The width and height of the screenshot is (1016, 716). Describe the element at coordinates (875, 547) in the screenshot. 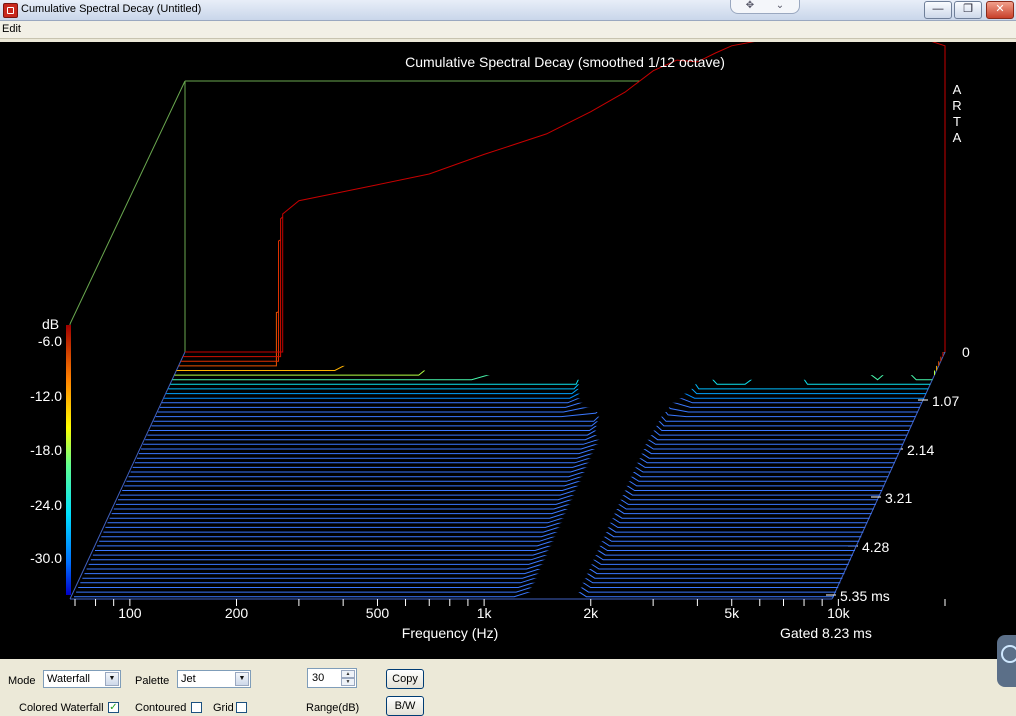

I see `z-tick-label: 4.28` at that location.